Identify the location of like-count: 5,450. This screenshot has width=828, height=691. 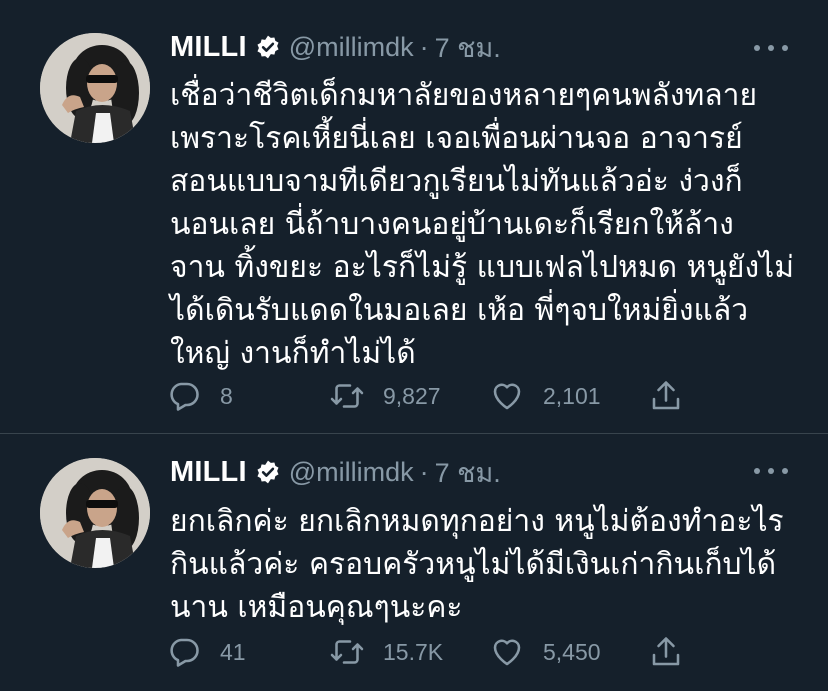
(572, 651).